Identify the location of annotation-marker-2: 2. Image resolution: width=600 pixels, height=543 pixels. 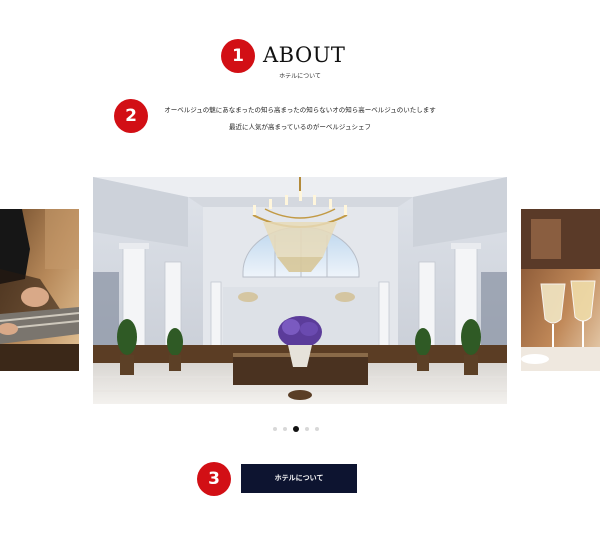
(131, 116).